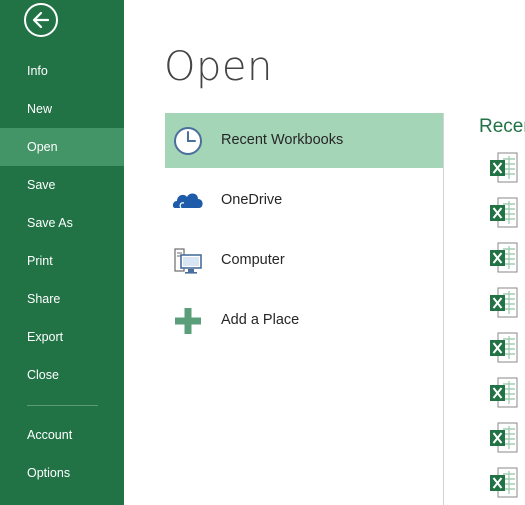 This screenshot has width=525, height=505. What do you see at coordinates (188, 321) in the screenshot?
I see `plus-icon` at bounding box center [188, 321].